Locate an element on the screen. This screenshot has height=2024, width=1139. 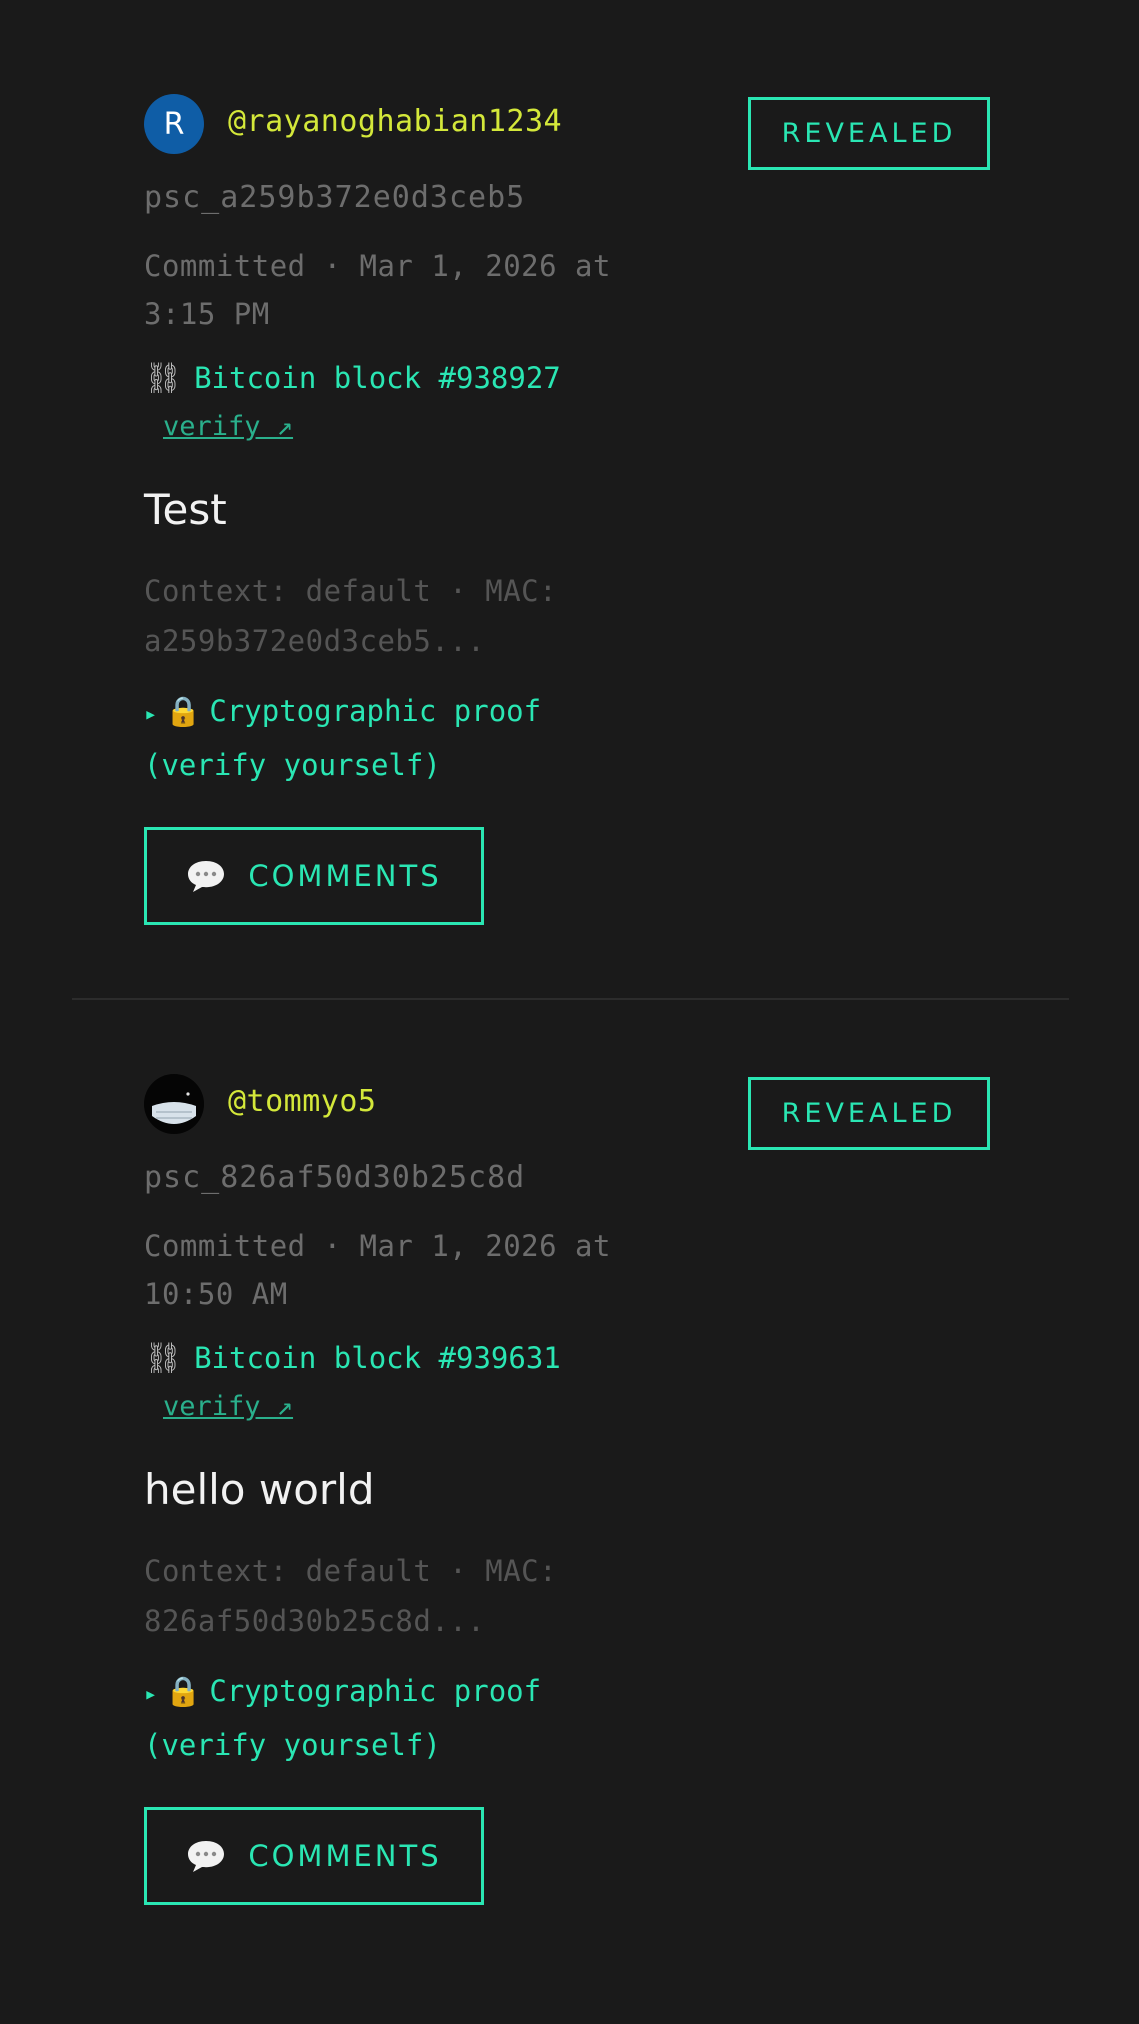
bitcoin-block-label: Bitcoin block #939631 is located at coordinates (377, 1358).